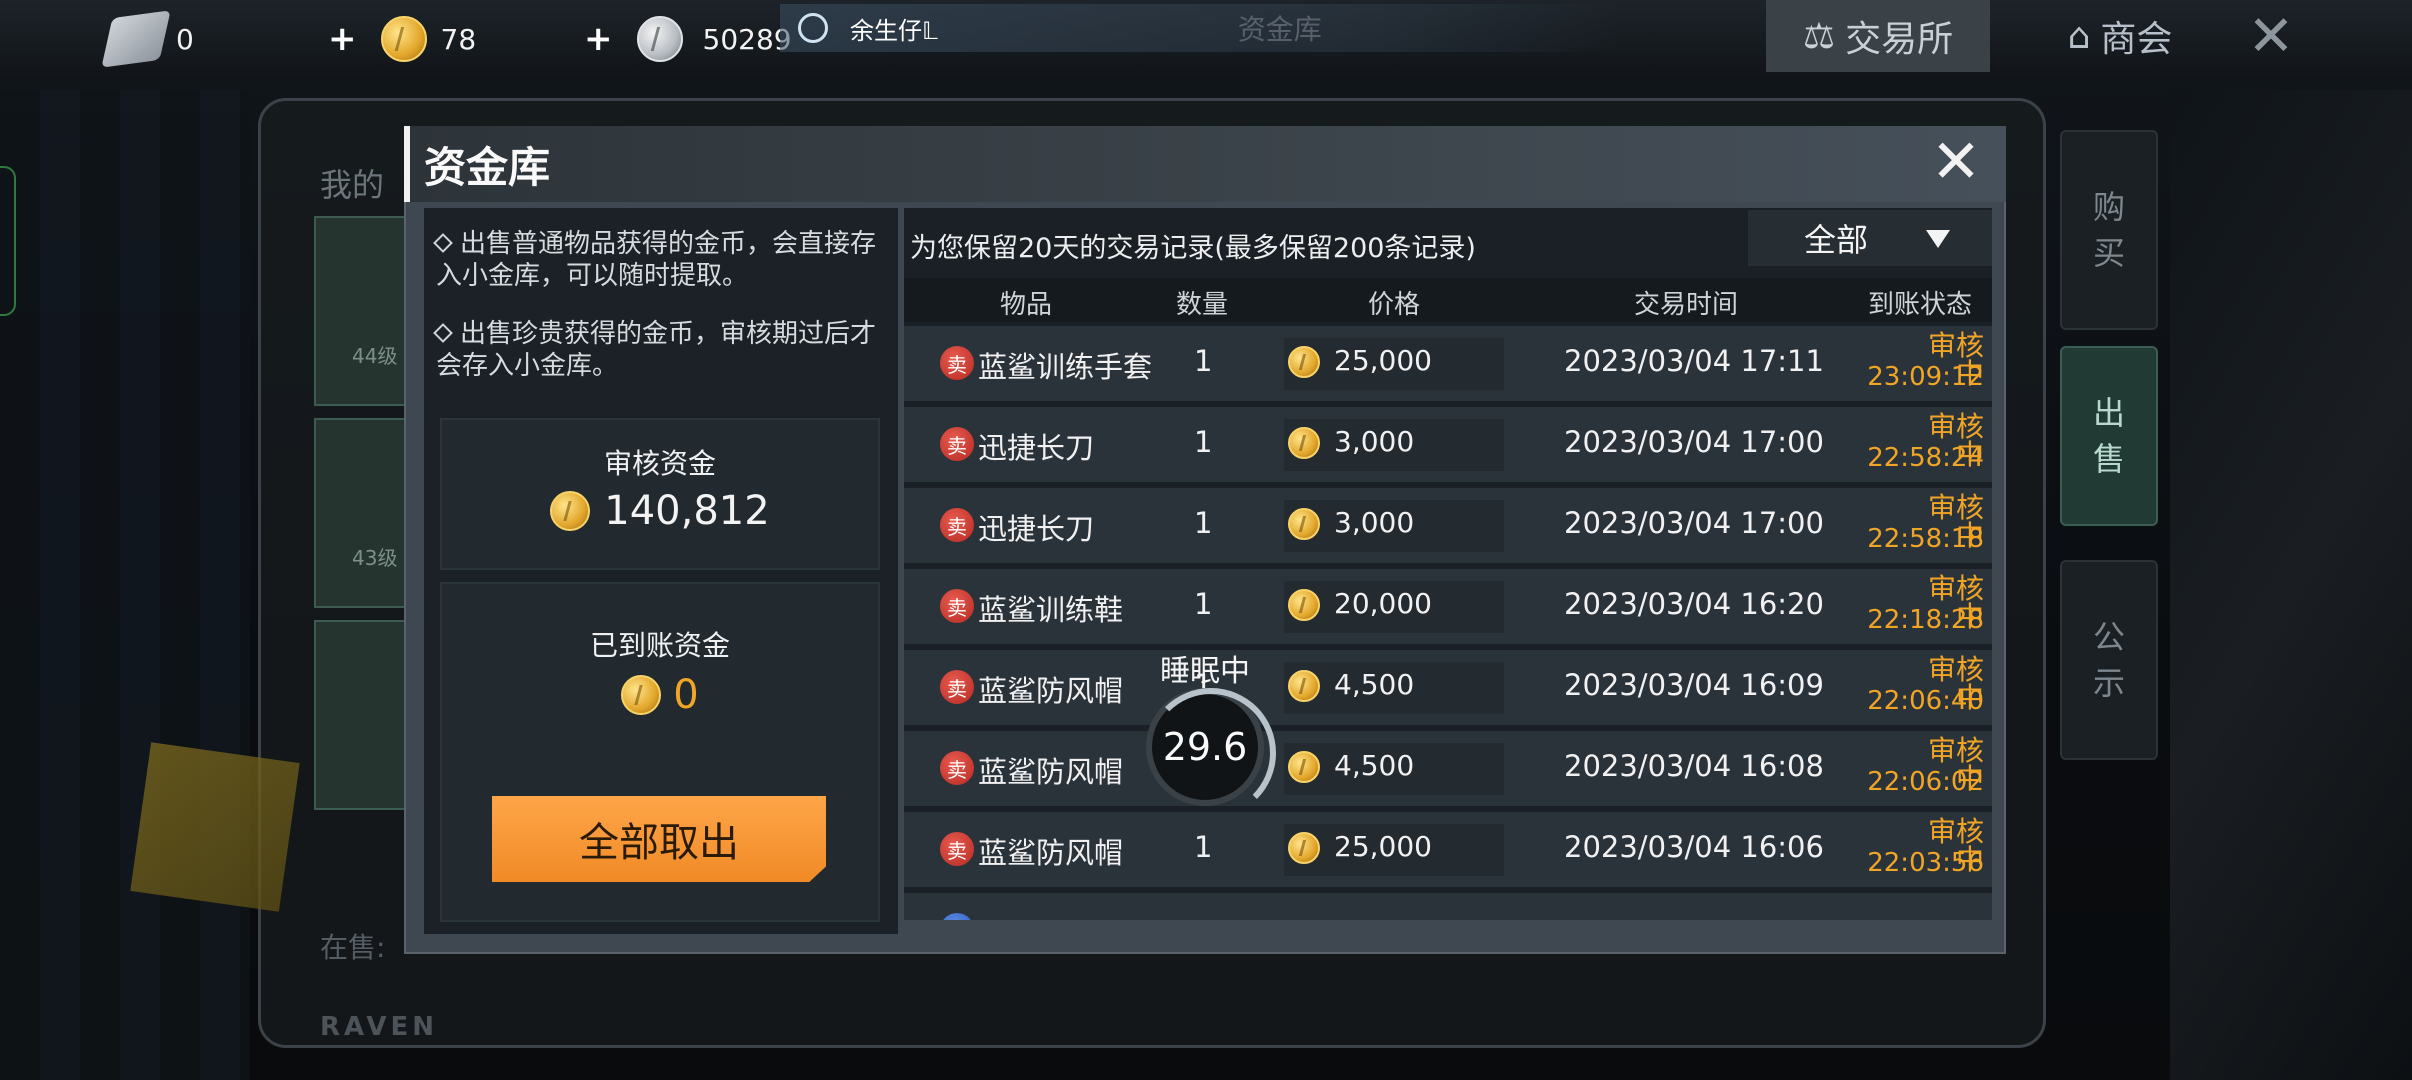 The width and height of the screenshot is (2412, 1080). Describe the element at coordinates (1938, 239) in the screenshot. I see `dropdown-arrow-icon` at that location.